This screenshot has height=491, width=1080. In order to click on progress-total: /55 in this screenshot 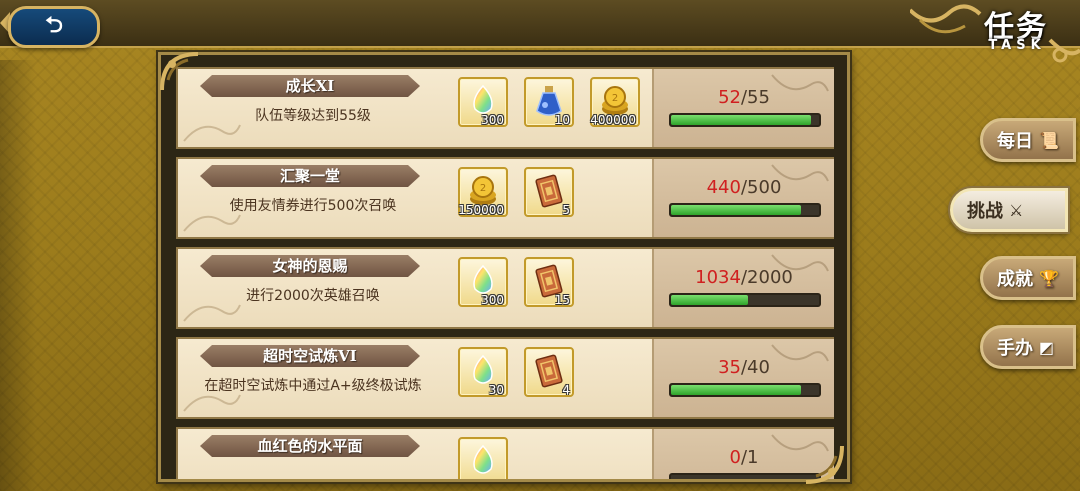, I will do `click(755, 97)`.